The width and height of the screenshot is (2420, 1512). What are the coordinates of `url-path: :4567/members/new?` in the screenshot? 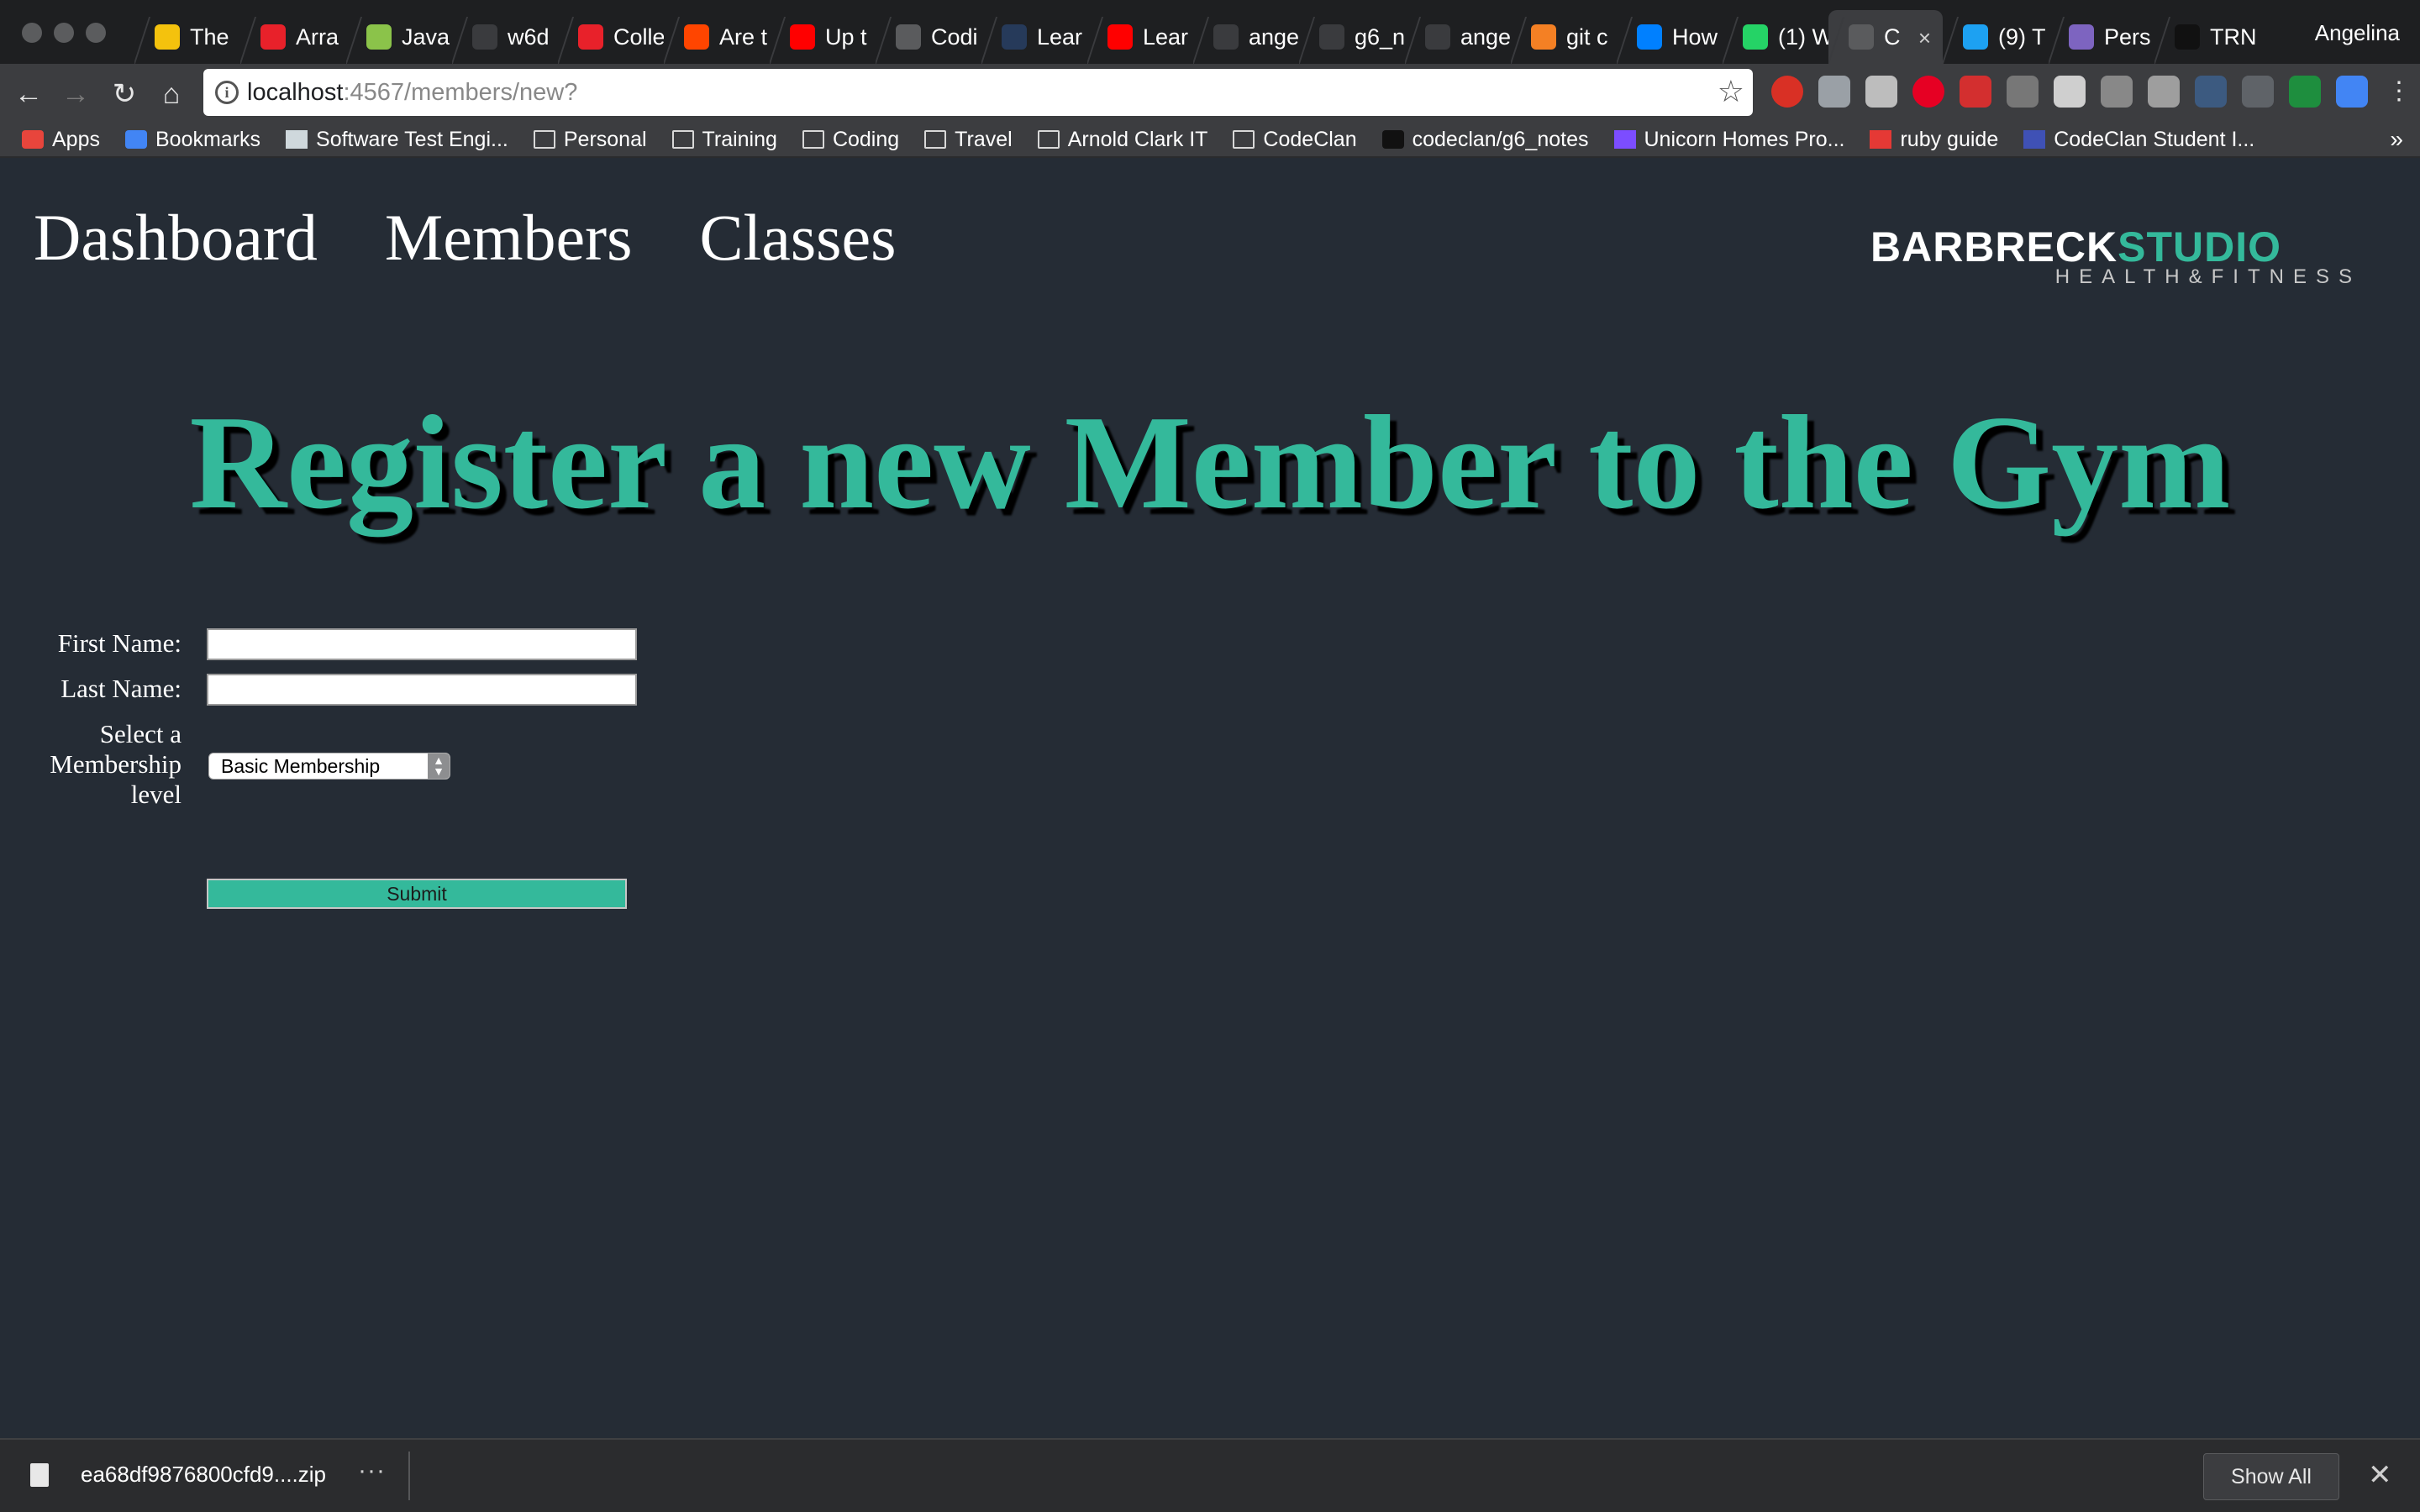 It's located at (461, 92).